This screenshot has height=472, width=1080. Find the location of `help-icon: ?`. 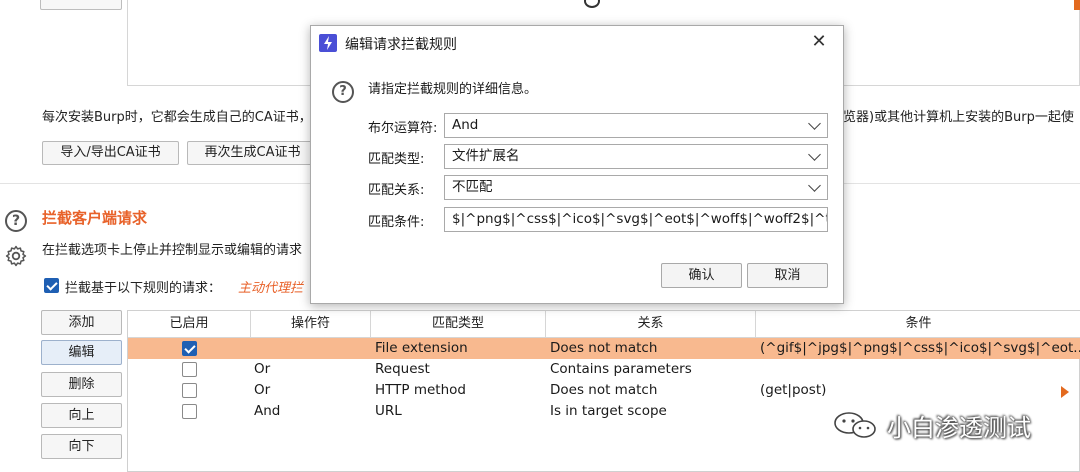

help-icon: ? is located at coordinates (16, 221).